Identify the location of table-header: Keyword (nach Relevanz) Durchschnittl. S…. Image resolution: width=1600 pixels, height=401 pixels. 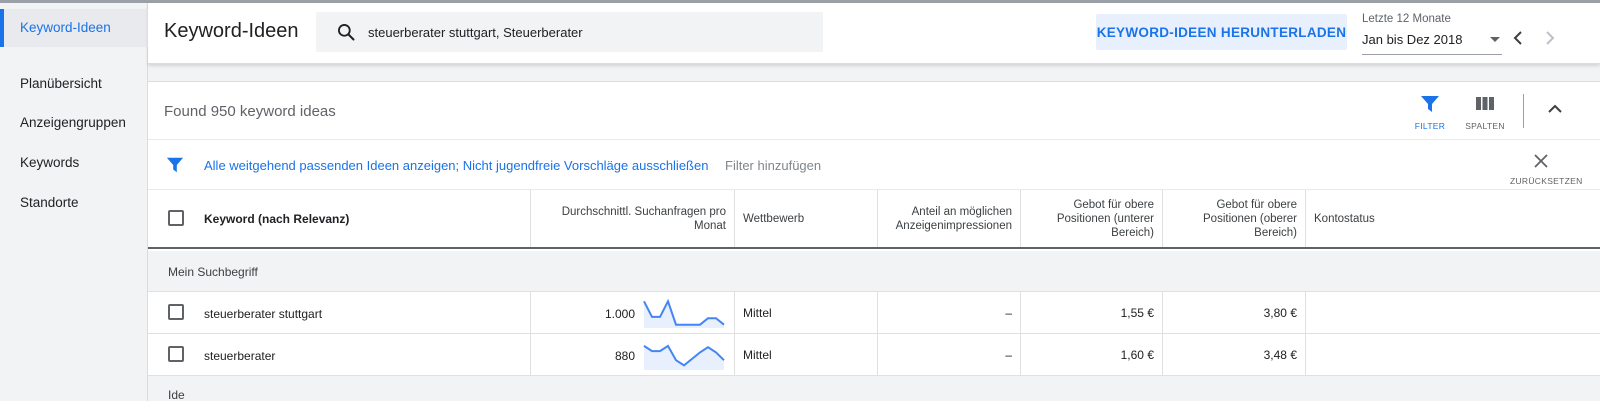
(874, 219).